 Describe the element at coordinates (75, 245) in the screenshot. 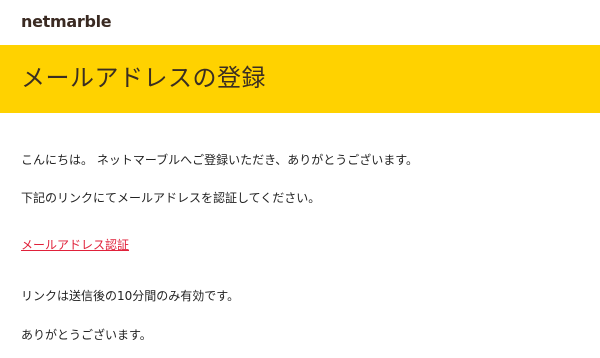

I see `verify-email-link: メールアドレス認証` at that location.